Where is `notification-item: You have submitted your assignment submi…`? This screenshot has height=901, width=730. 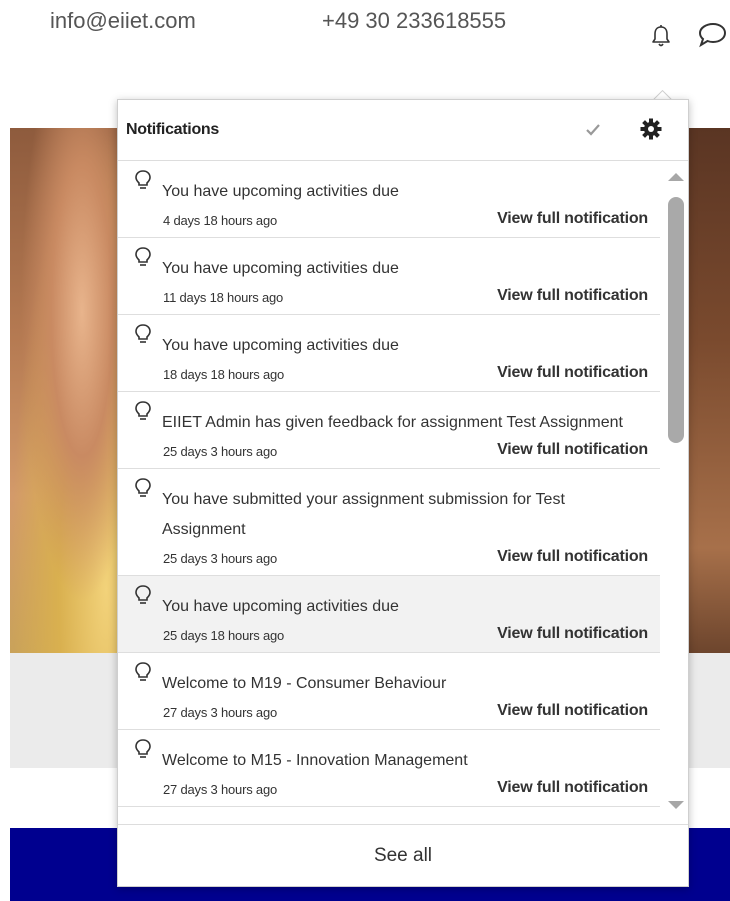
notification-item: You have submitted your assignment submi… is located at coordinates (389, 522).